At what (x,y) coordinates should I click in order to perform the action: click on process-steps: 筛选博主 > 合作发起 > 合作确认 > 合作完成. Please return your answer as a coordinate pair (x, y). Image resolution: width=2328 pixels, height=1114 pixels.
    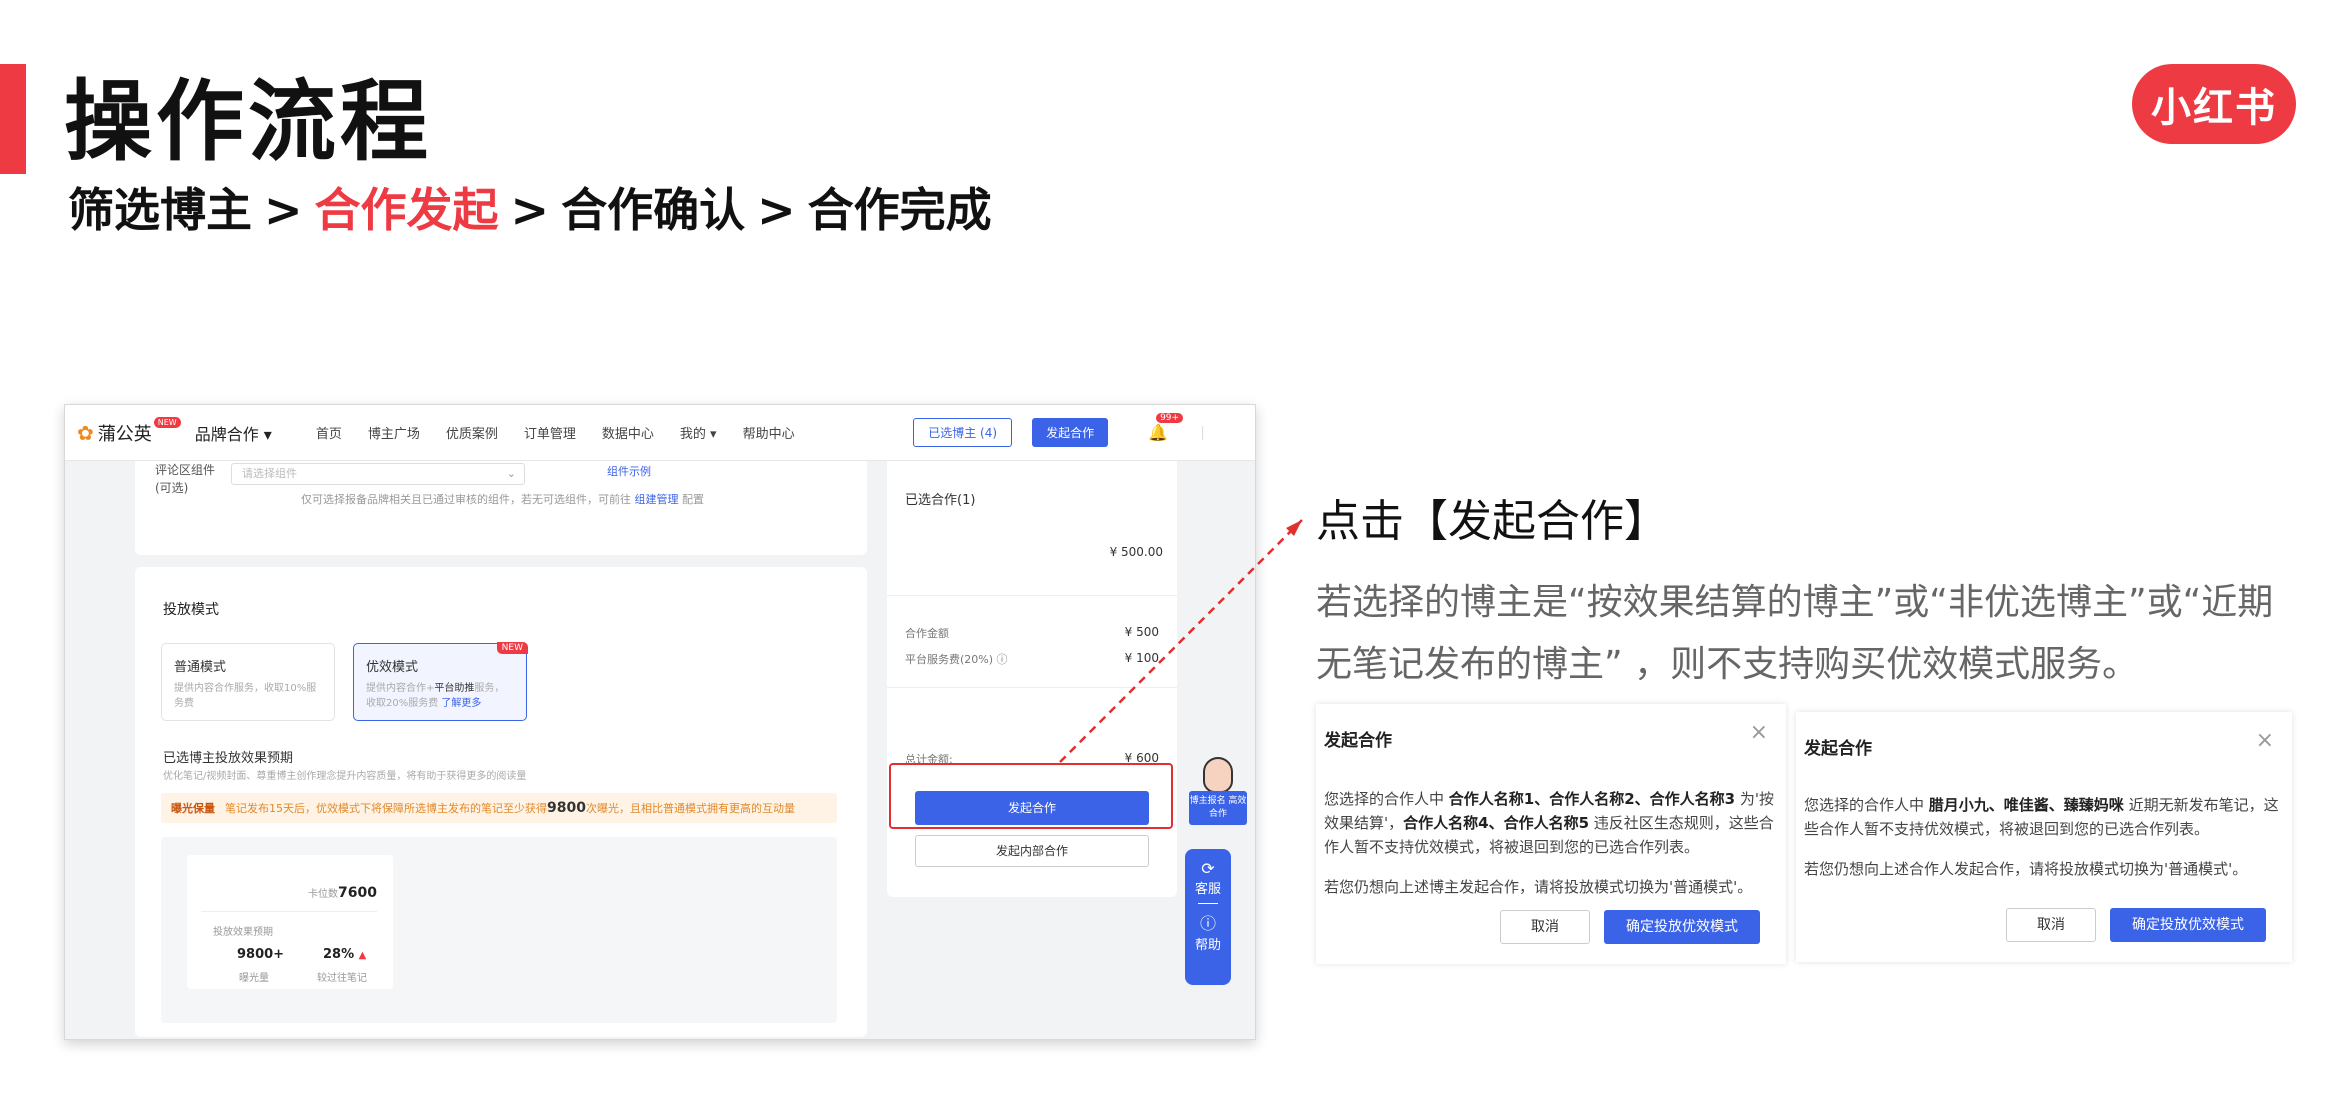
    Looking at the image, I should click on (530, 210).